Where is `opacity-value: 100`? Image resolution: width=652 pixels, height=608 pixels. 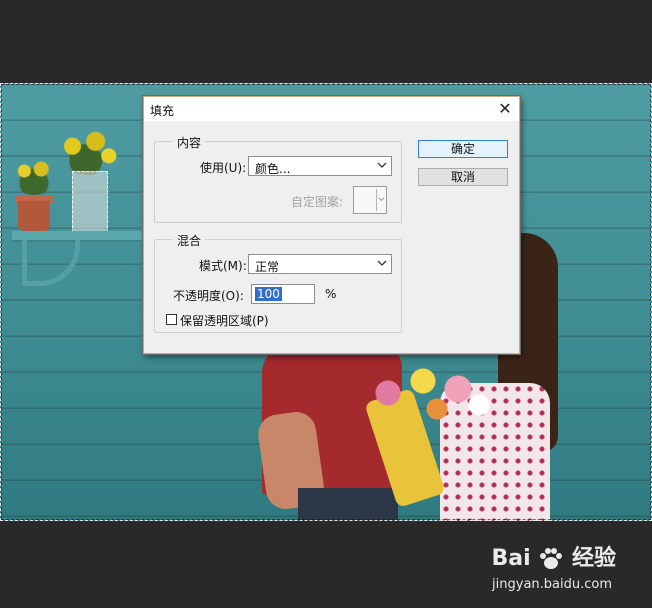 opacity-value: 100 is located at coordinates (268, 294).